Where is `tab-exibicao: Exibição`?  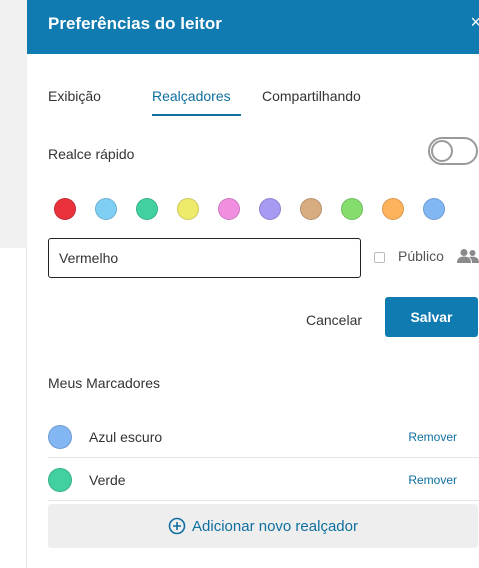 tab-exibicao: Exibição is located at coordinates (74, 96).